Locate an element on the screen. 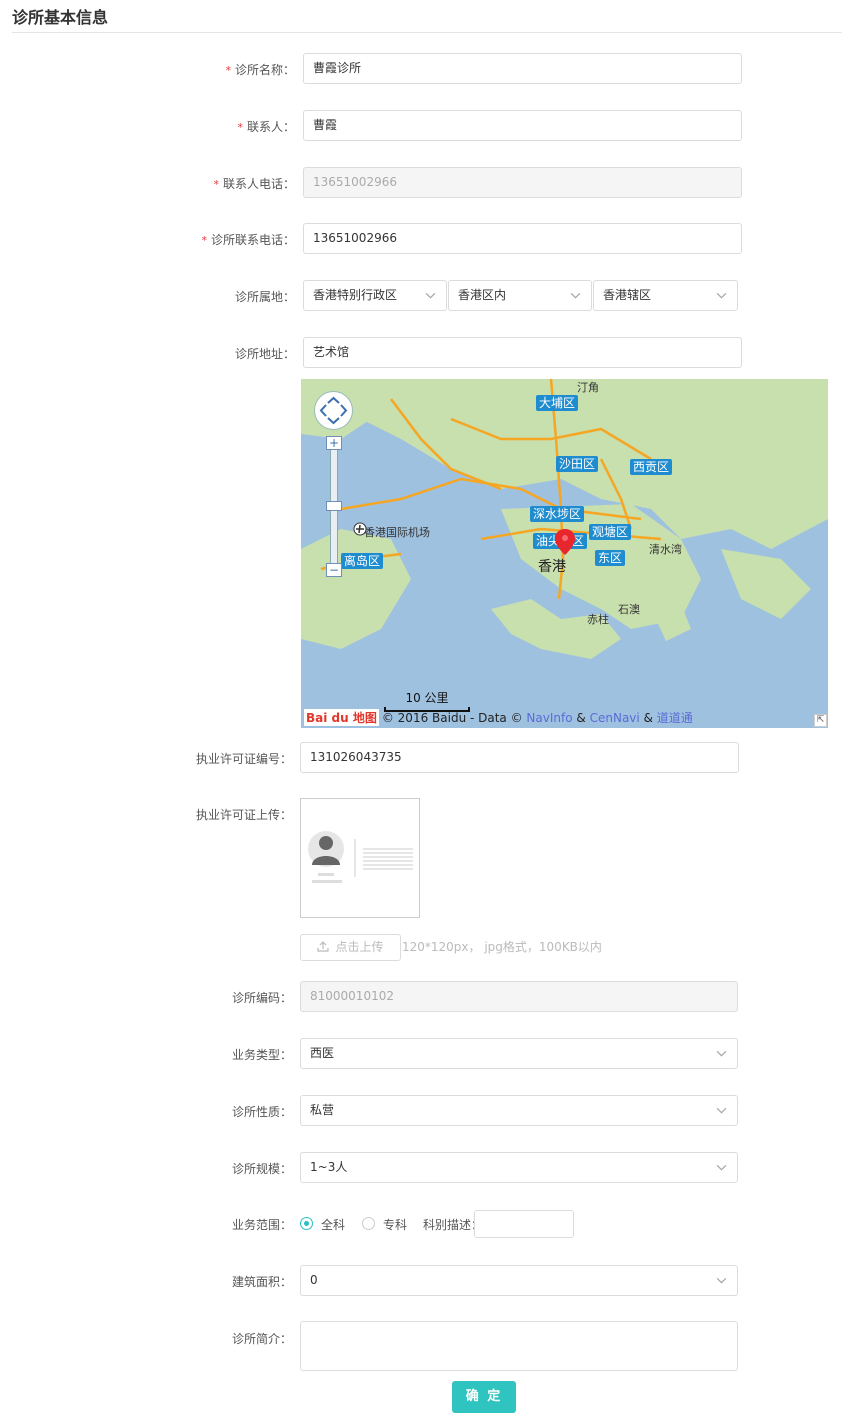 This screenshot has width=866, height=1419. map-district-tag: 深水埗区 is located at coordinates (557, 514).